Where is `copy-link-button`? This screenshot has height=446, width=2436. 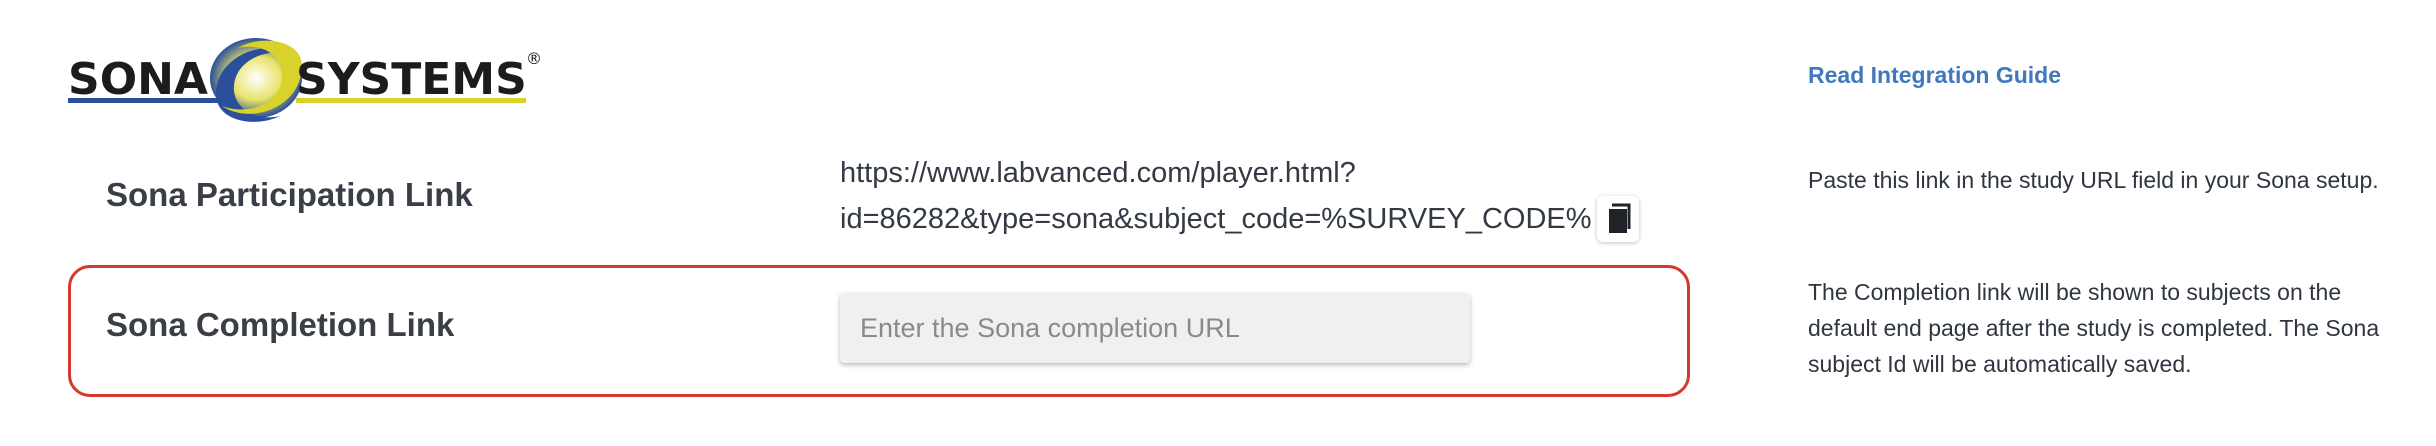 copy-link-button is located at coordinates (1618, 219).